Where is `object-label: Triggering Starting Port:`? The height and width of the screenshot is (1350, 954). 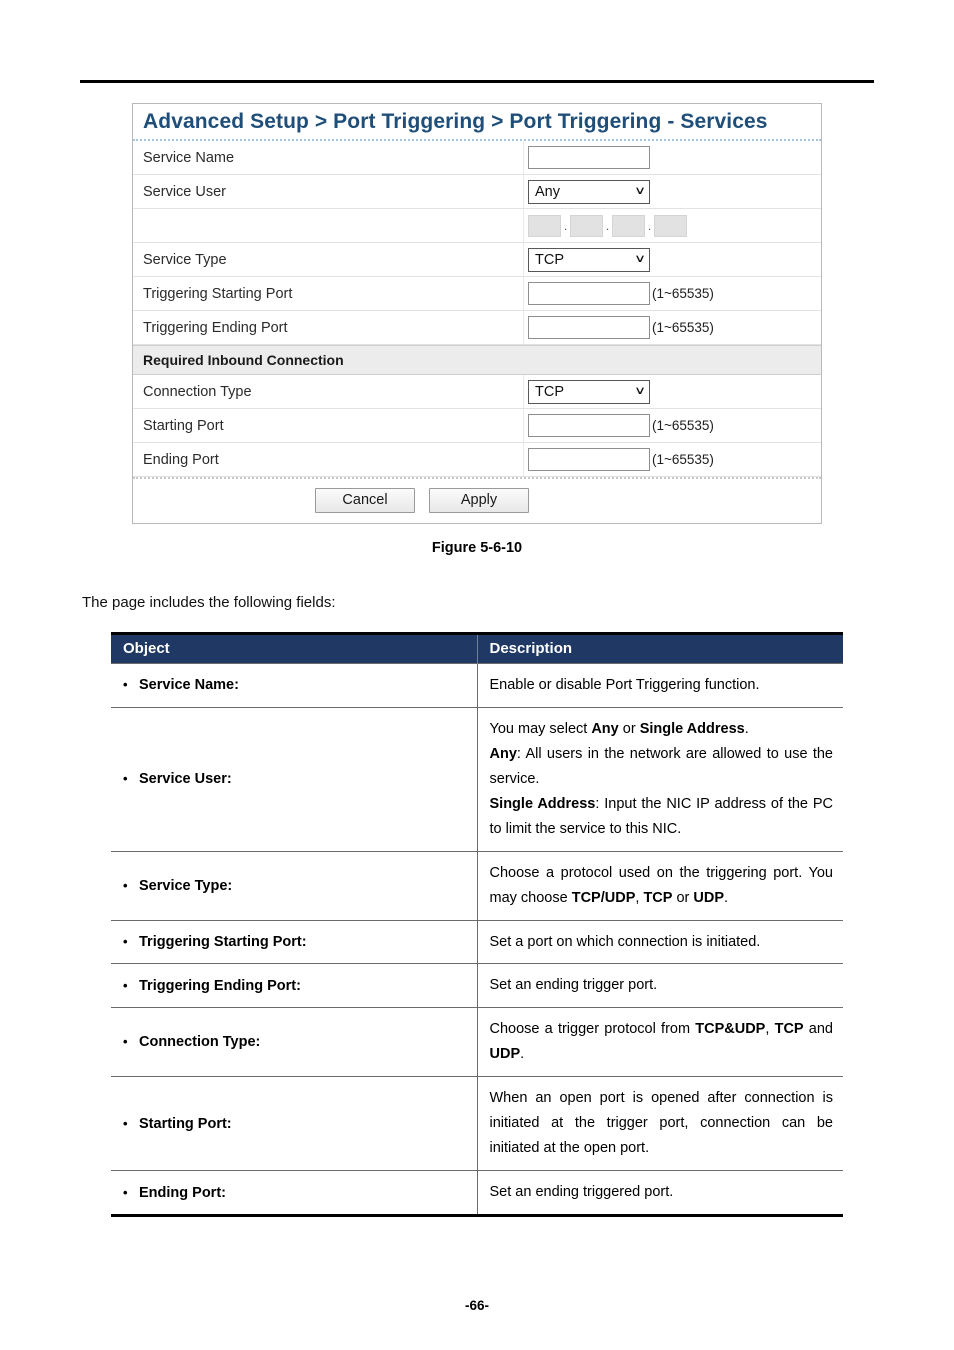 object-label: Triggering Starting Port: is located at coordinates (223, 941).